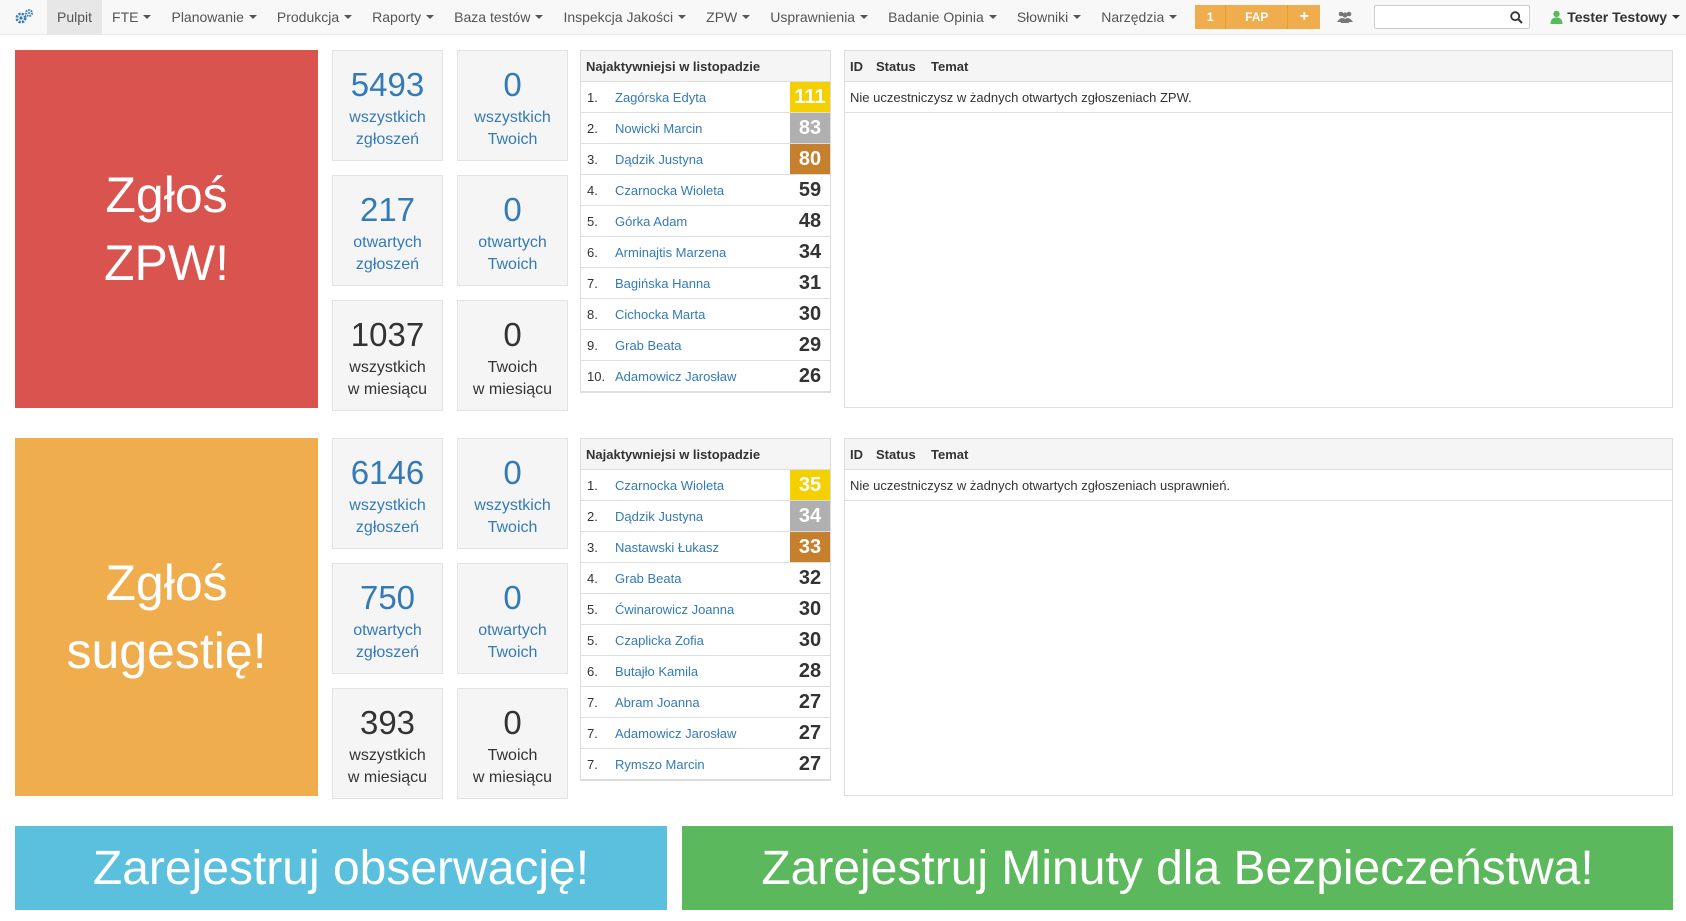 The image size is (1686, 921). What do you see at coordinates (1516, 17) in the screenshot?
I see `search-icon` at bounding box center [1516, 17].